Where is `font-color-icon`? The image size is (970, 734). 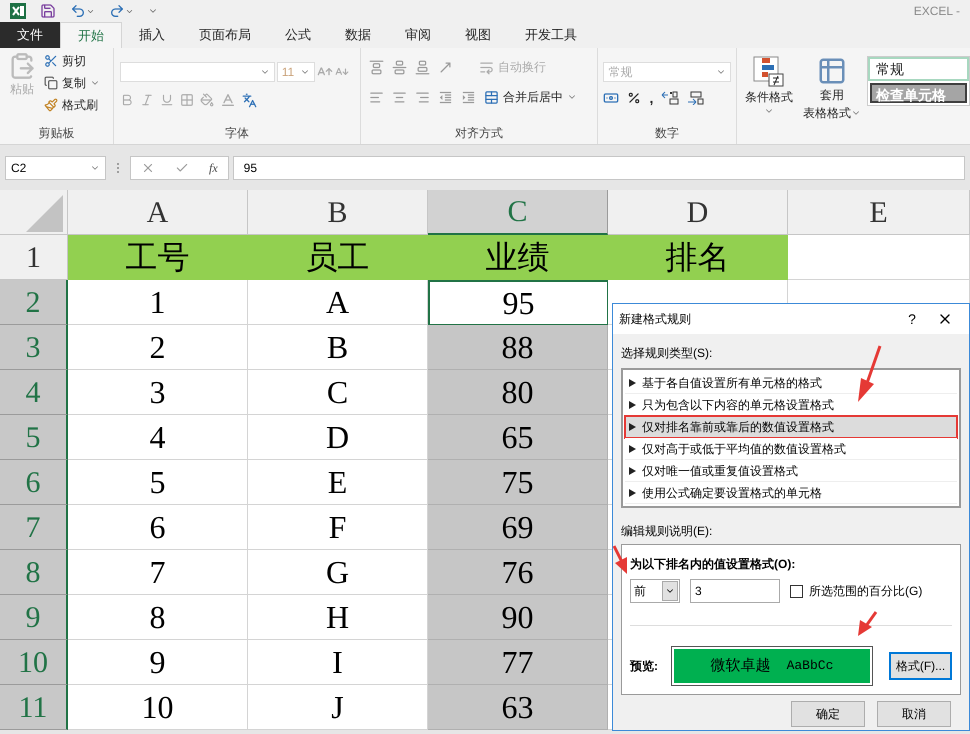
font-color-icon is located at coordinates (228, 100).